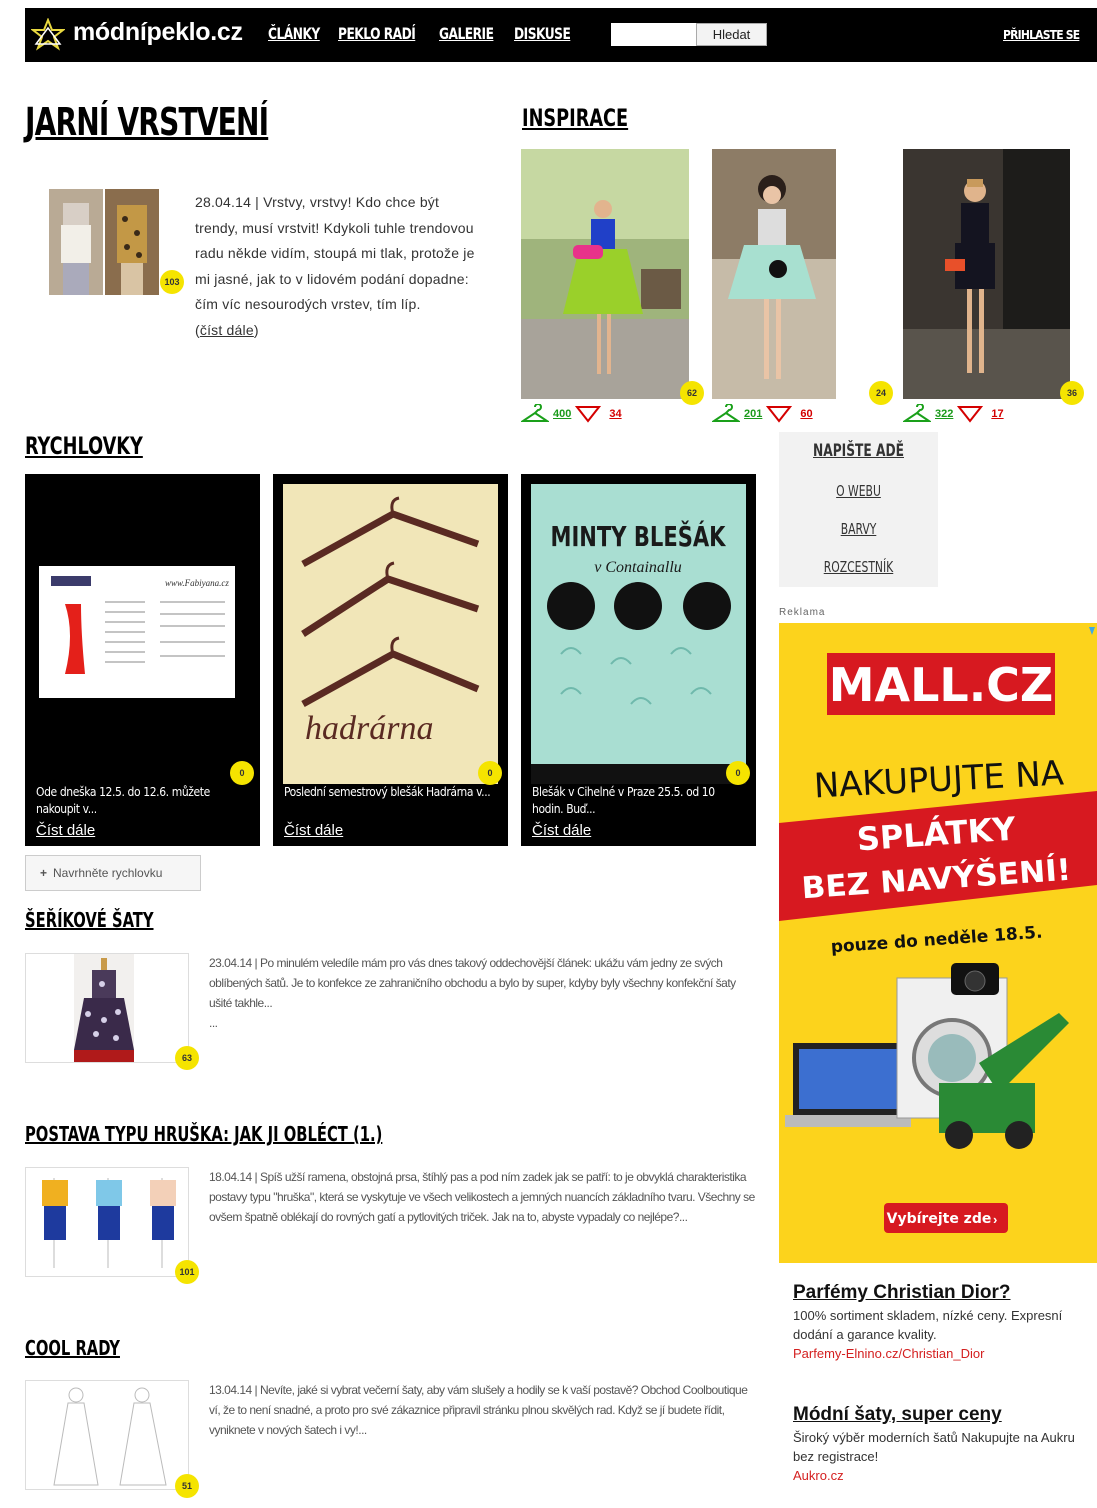 The width and height of the screenshot is (1097, 1508). I want to click on logo-hanger-icon, so click(48, 35).